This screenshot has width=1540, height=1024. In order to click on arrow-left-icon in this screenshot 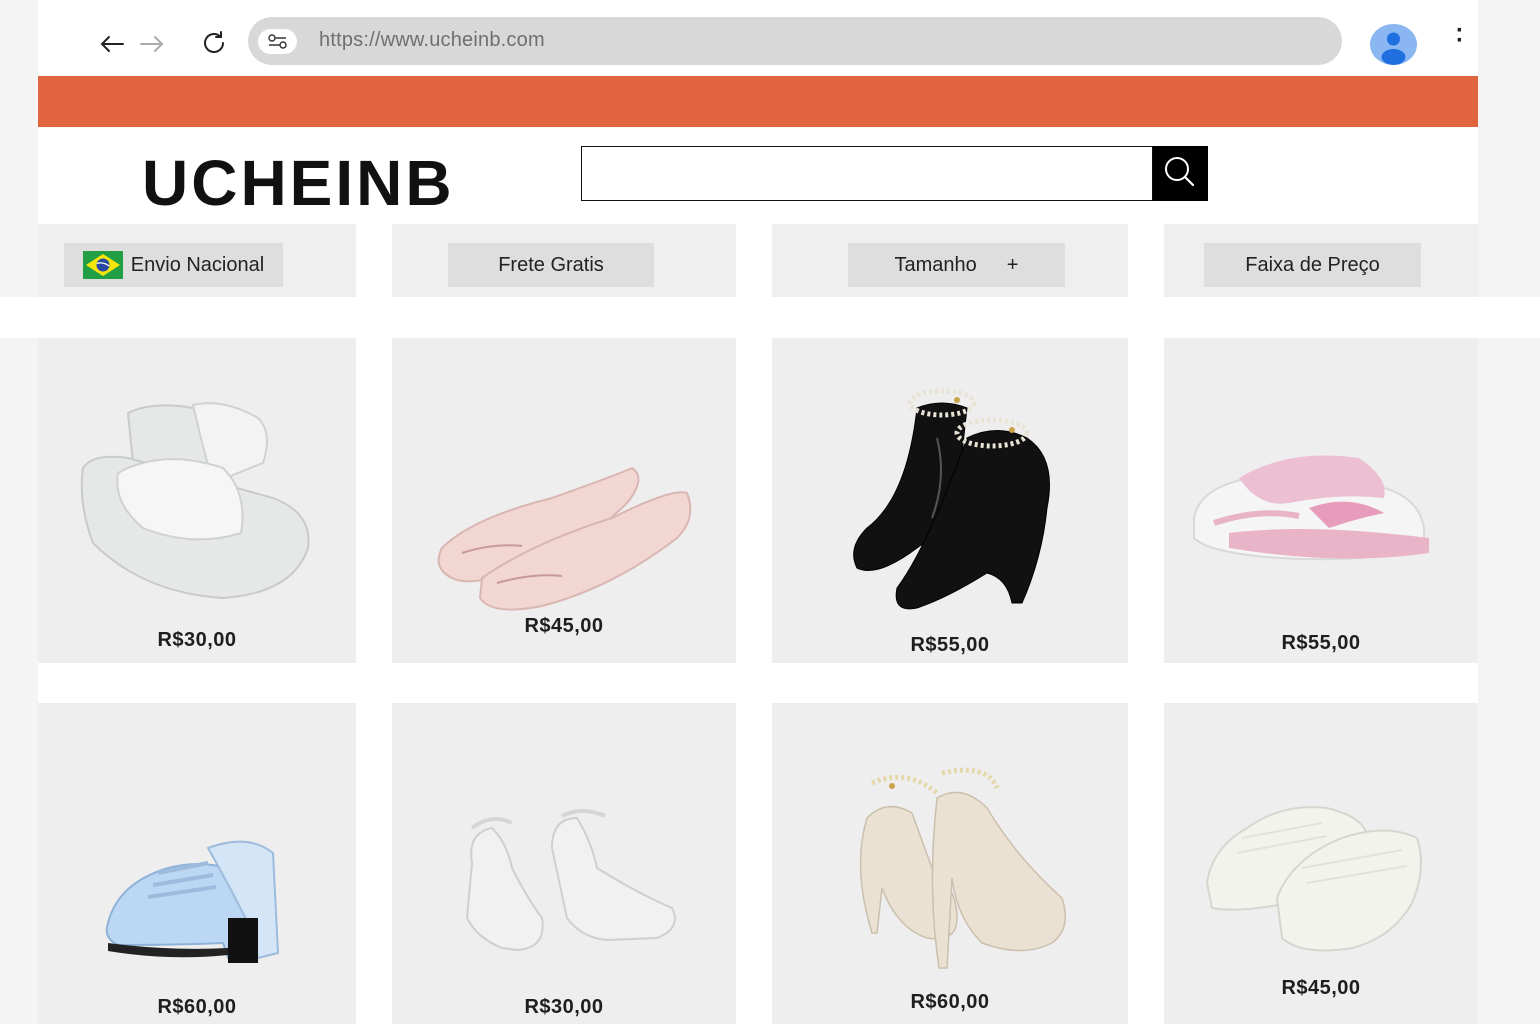, I will do `click(112, 44)`.